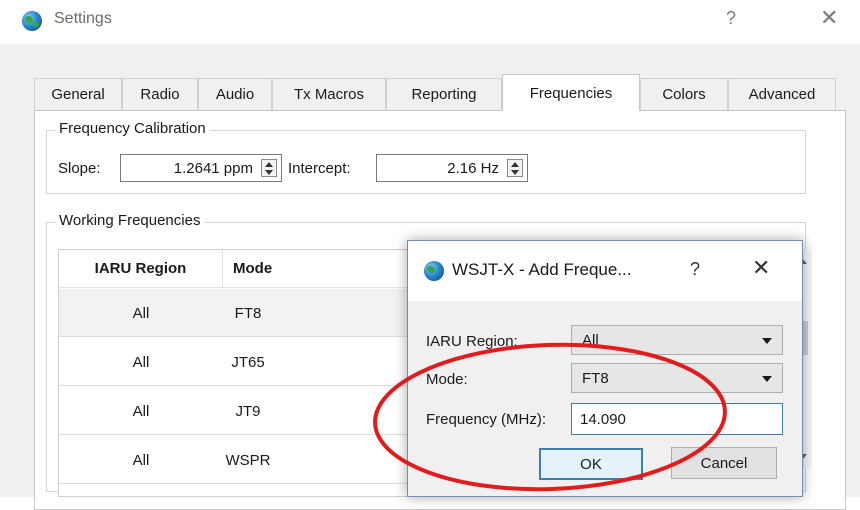 The height and width of the screenshot is (510, 860). What do you see at coordinates (761, 268) in the screenshot?
I see `dialog-close-button: ✕` at bounding box center [761, 268].